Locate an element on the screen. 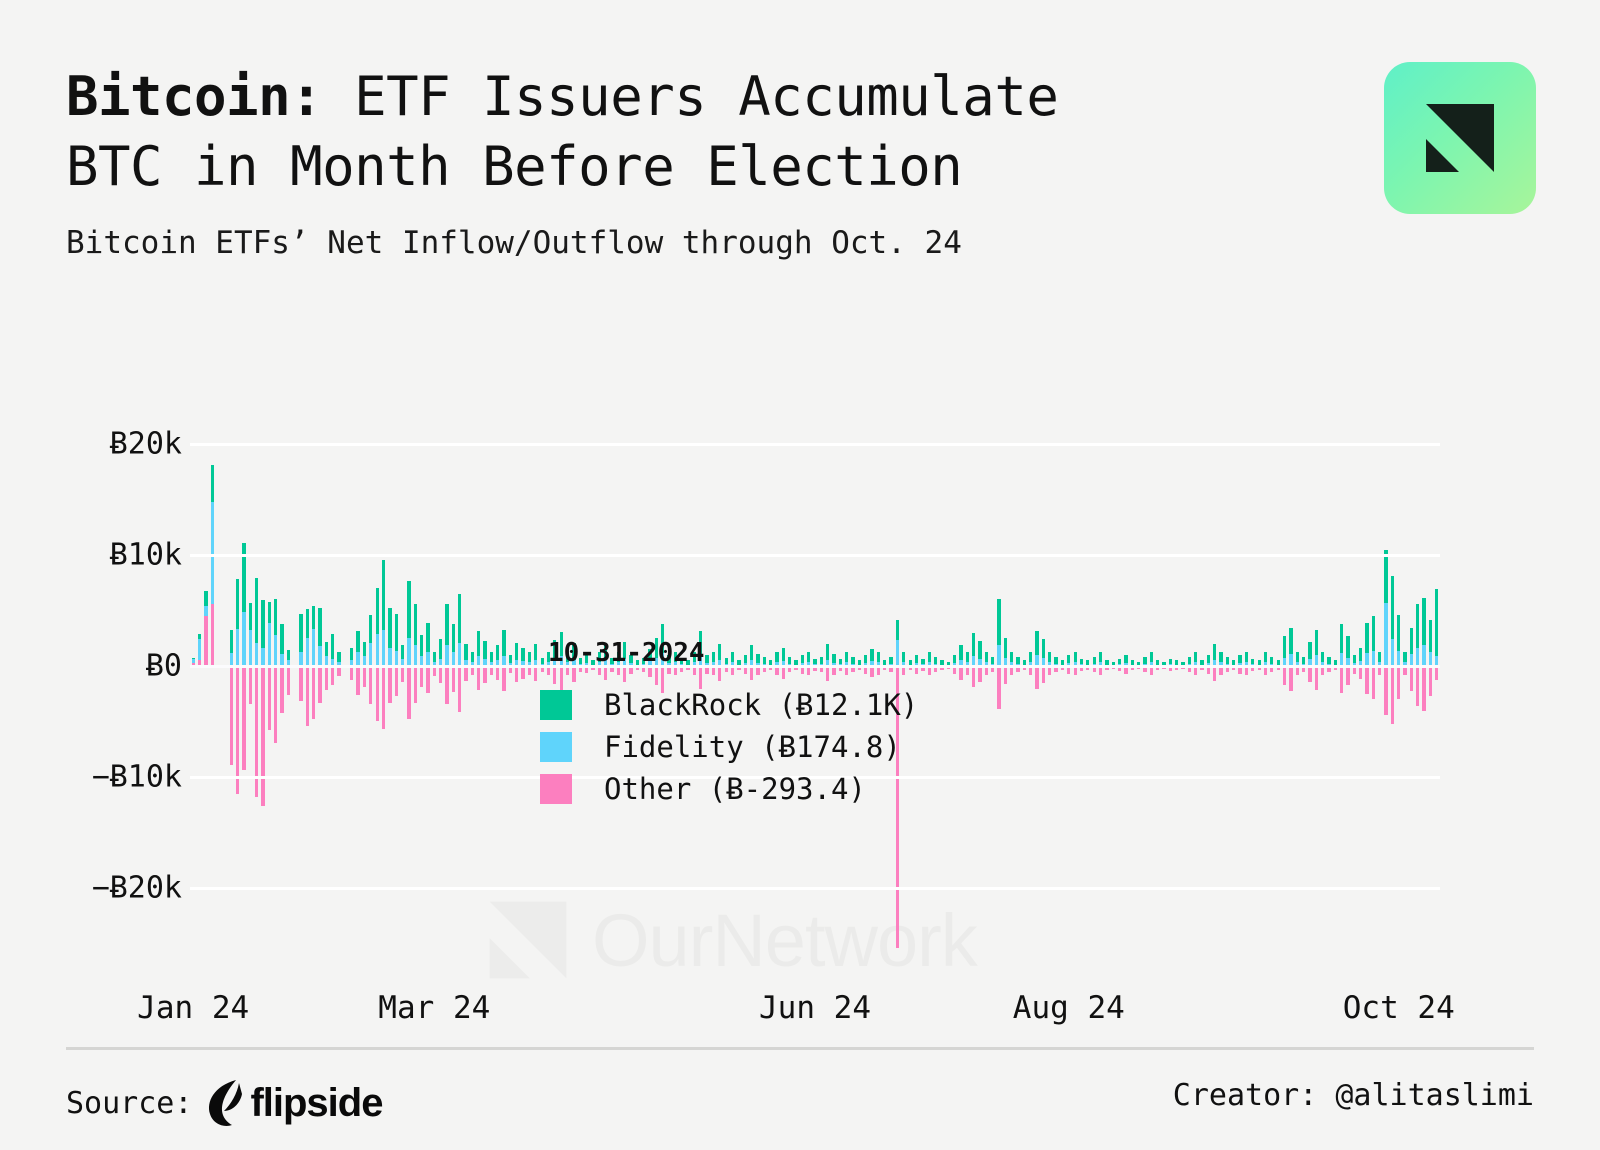  ournetwork-logo-mark is located at coordinates (1460, 138).